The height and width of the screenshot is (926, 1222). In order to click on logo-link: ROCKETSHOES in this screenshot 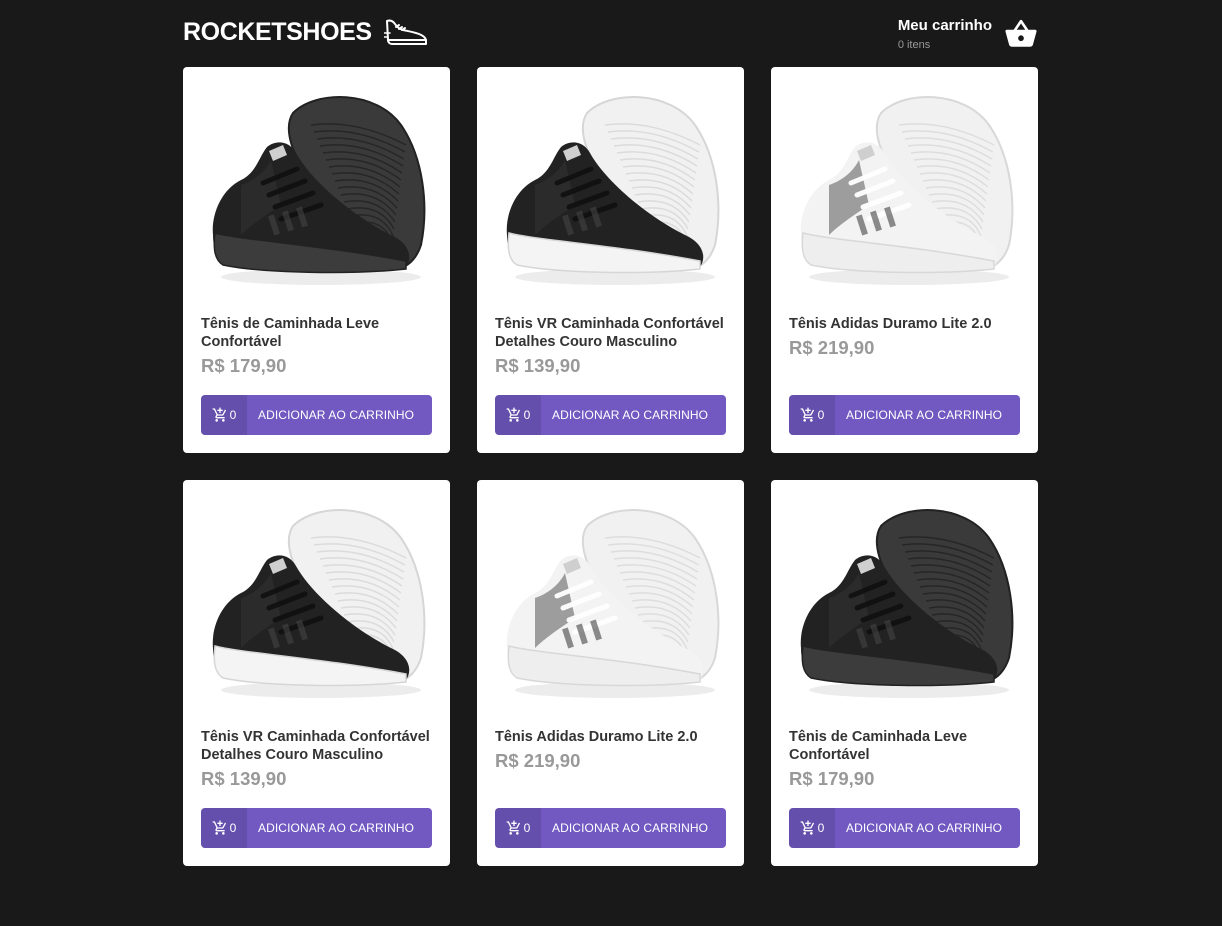, I will do `click(305, 32)`.